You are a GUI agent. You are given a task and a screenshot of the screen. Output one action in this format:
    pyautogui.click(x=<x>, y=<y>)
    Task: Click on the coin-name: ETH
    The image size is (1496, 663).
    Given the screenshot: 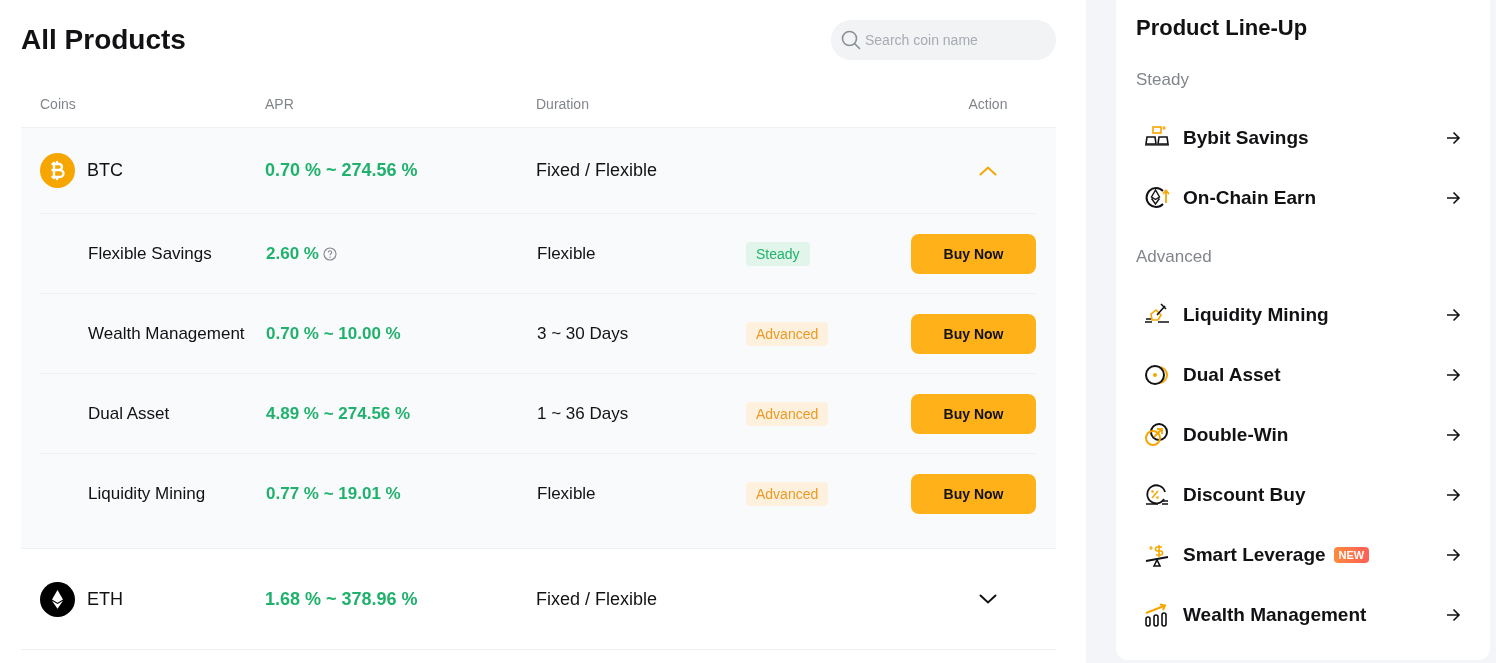 What is the action you would take?
    pyautogui.click(x=105, y=599)
    